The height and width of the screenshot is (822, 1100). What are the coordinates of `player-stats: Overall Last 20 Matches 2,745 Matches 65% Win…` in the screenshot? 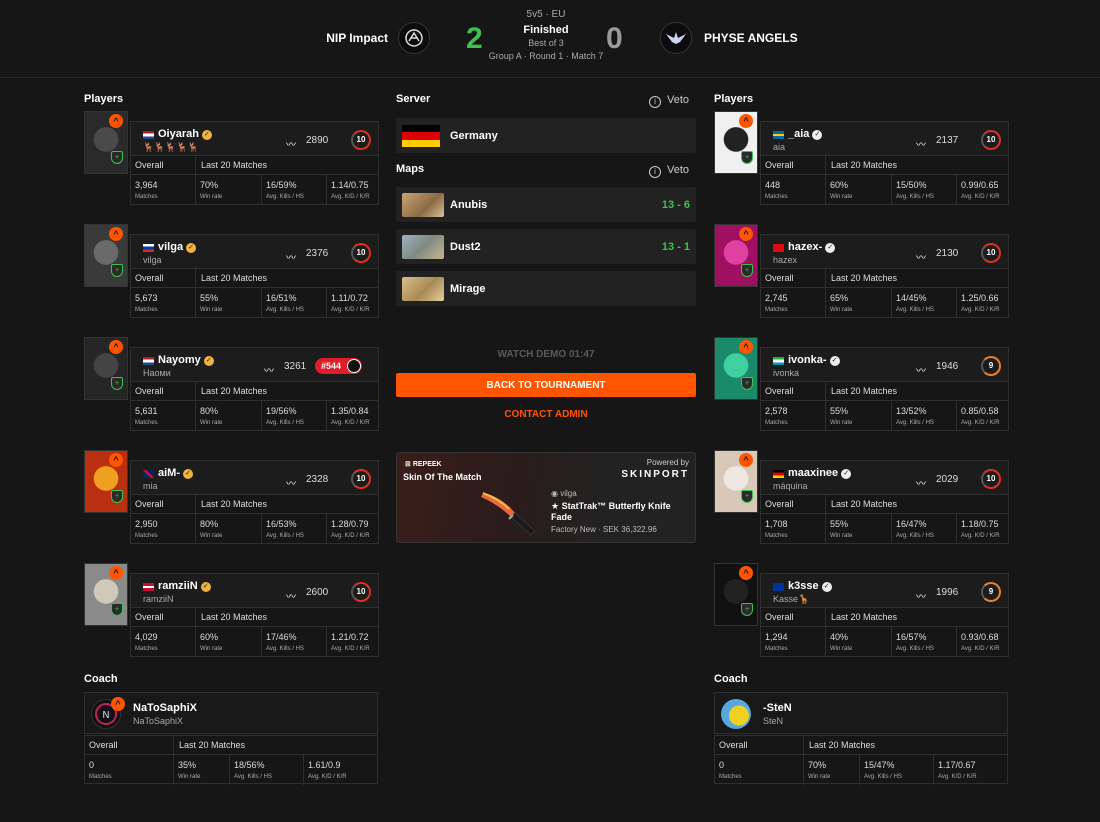 It's located at (884, 293).